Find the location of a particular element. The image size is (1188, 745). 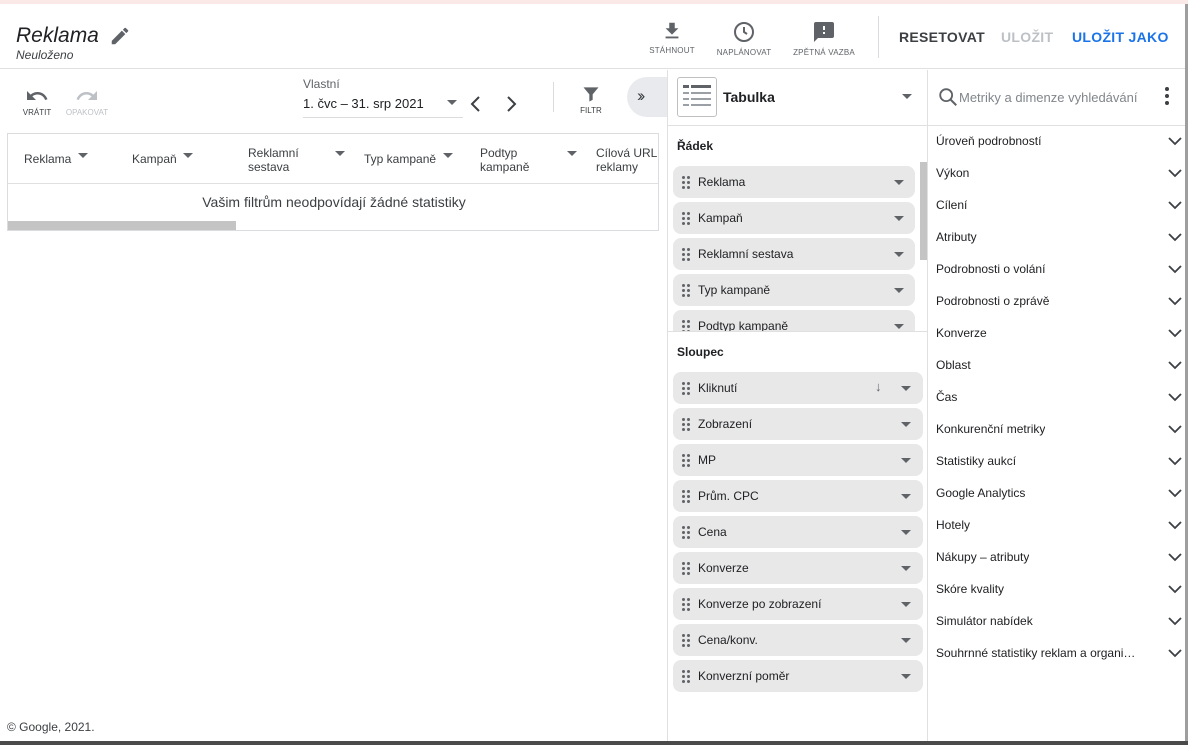

metric-category: Konverze is located at coordinates (1058, 334).